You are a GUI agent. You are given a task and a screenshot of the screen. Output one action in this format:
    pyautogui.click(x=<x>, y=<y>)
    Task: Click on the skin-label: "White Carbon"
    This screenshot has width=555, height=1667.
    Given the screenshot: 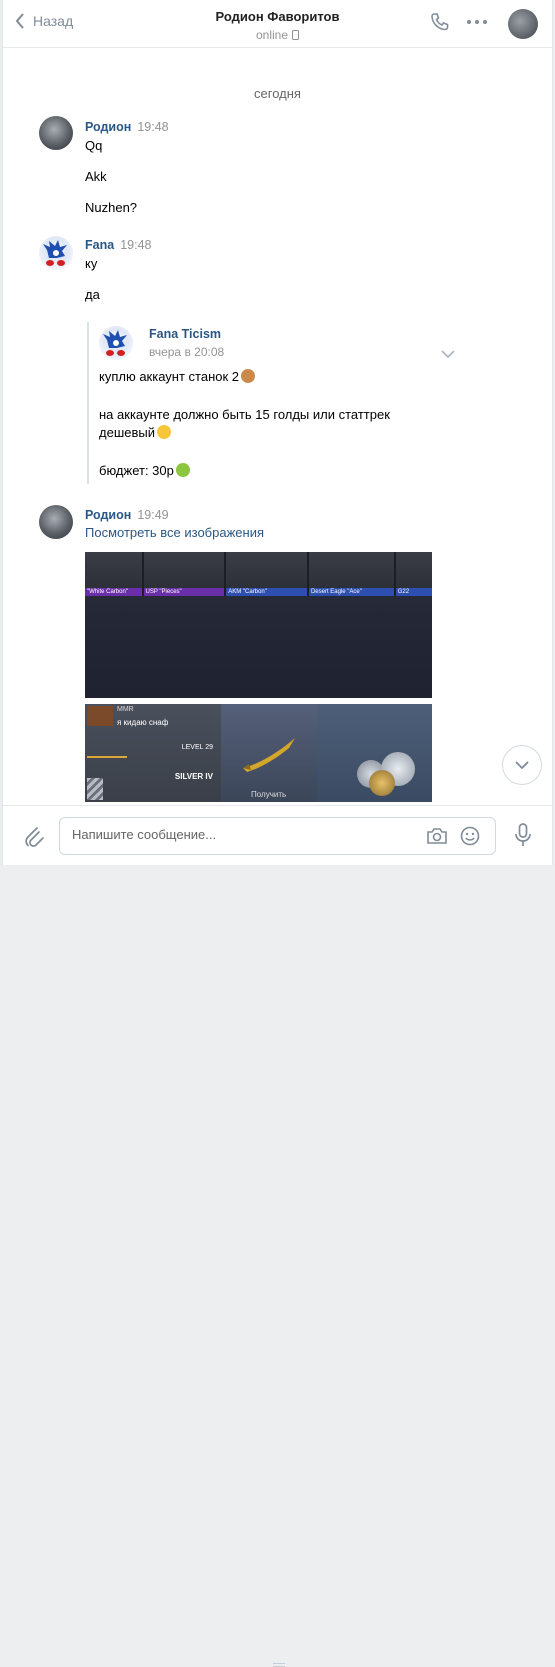 What is the action you would take?
    pyautogui.click(x=113, y=592)
    